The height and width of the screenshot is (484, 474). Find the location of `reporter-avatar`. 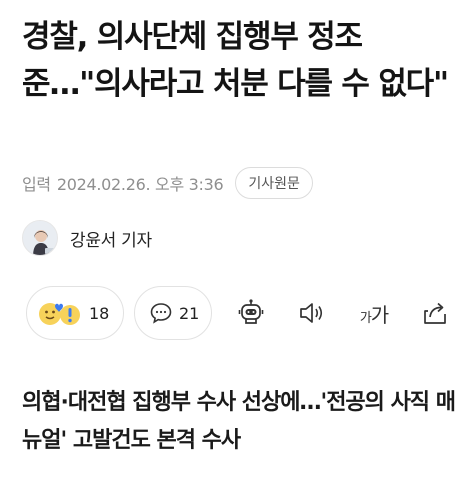

reporter-avatar is located at coordinates (40, 238).